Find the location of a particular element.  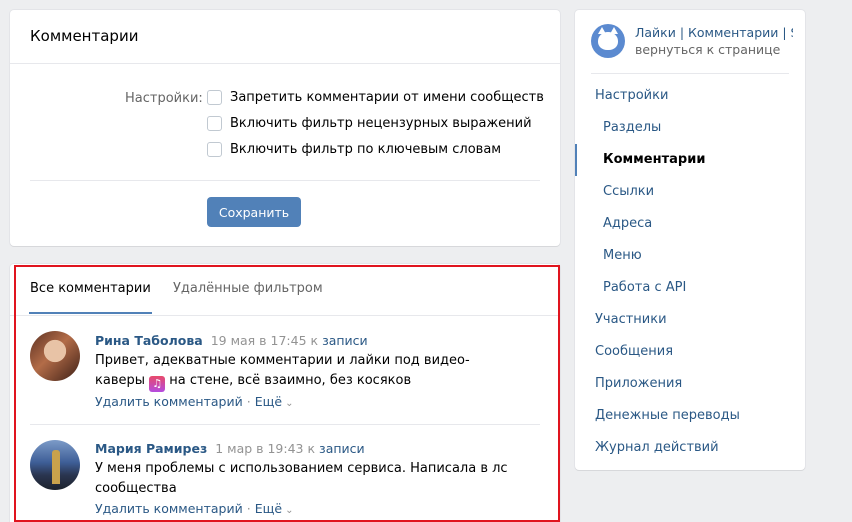

comment-date: 1 мар в 19:43 к записи is located at coordinates (289, 448).